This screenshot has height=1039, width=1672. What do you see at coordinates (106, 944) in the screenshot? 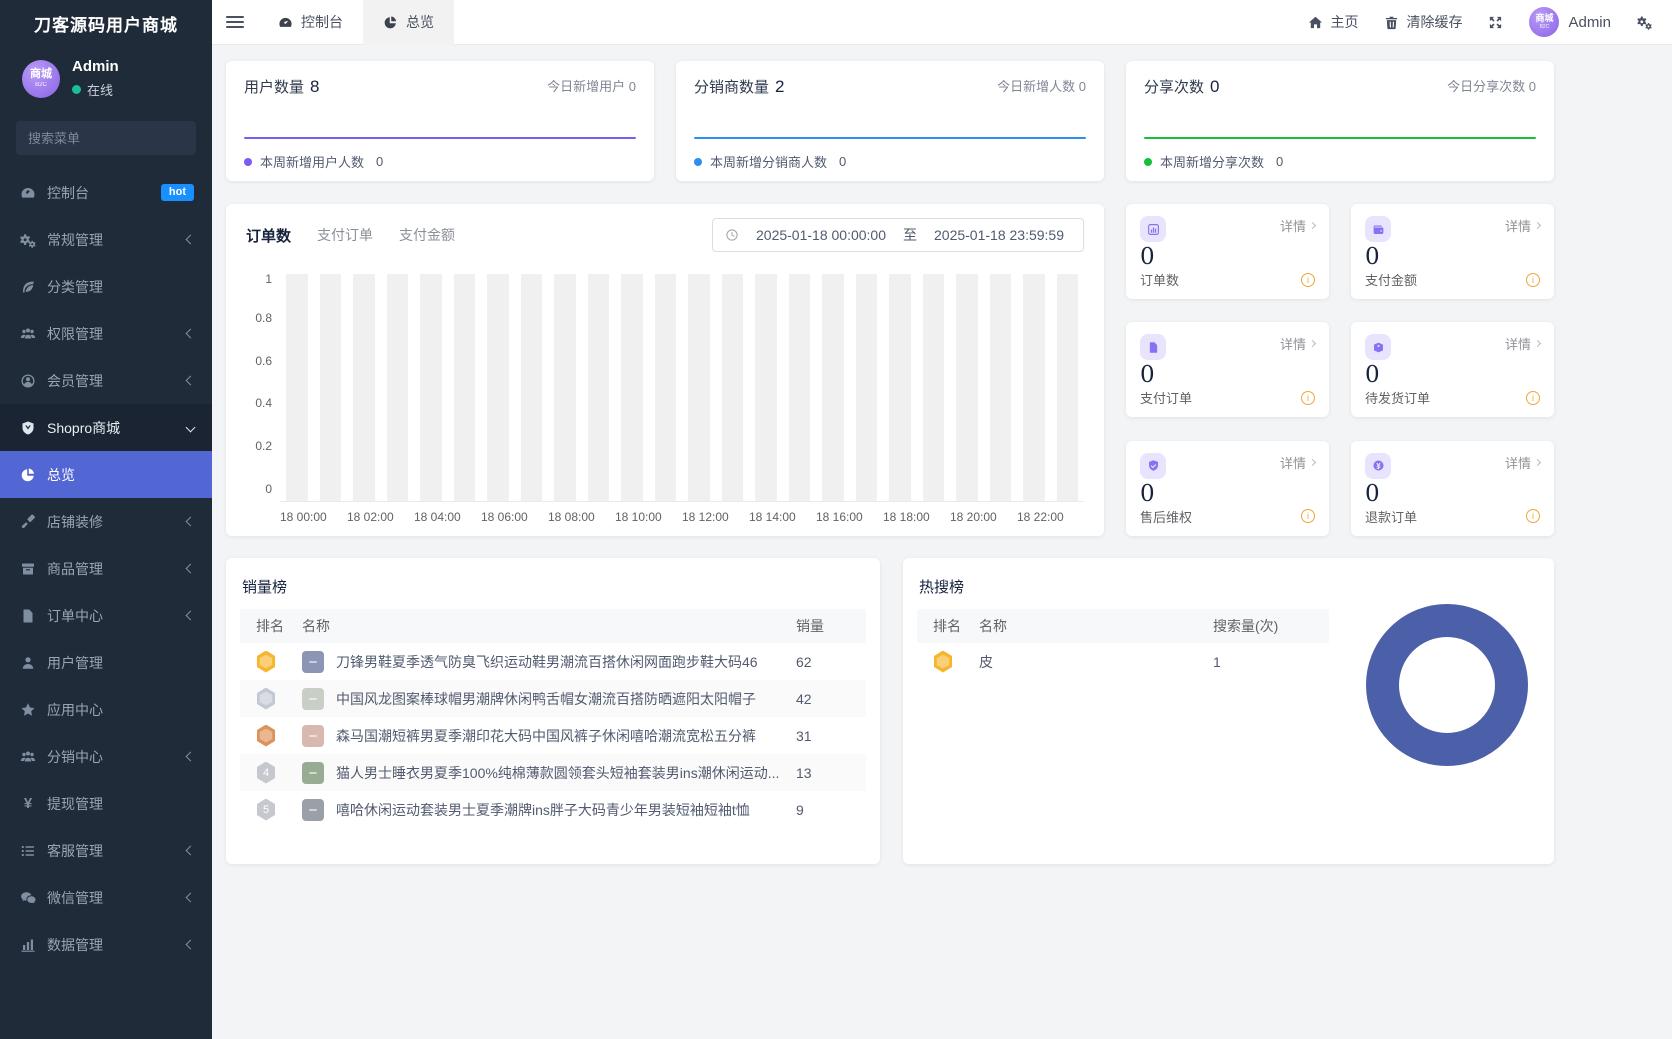
I see `sidebar-item-data: 数据管理` at bounding box center [106, 944].